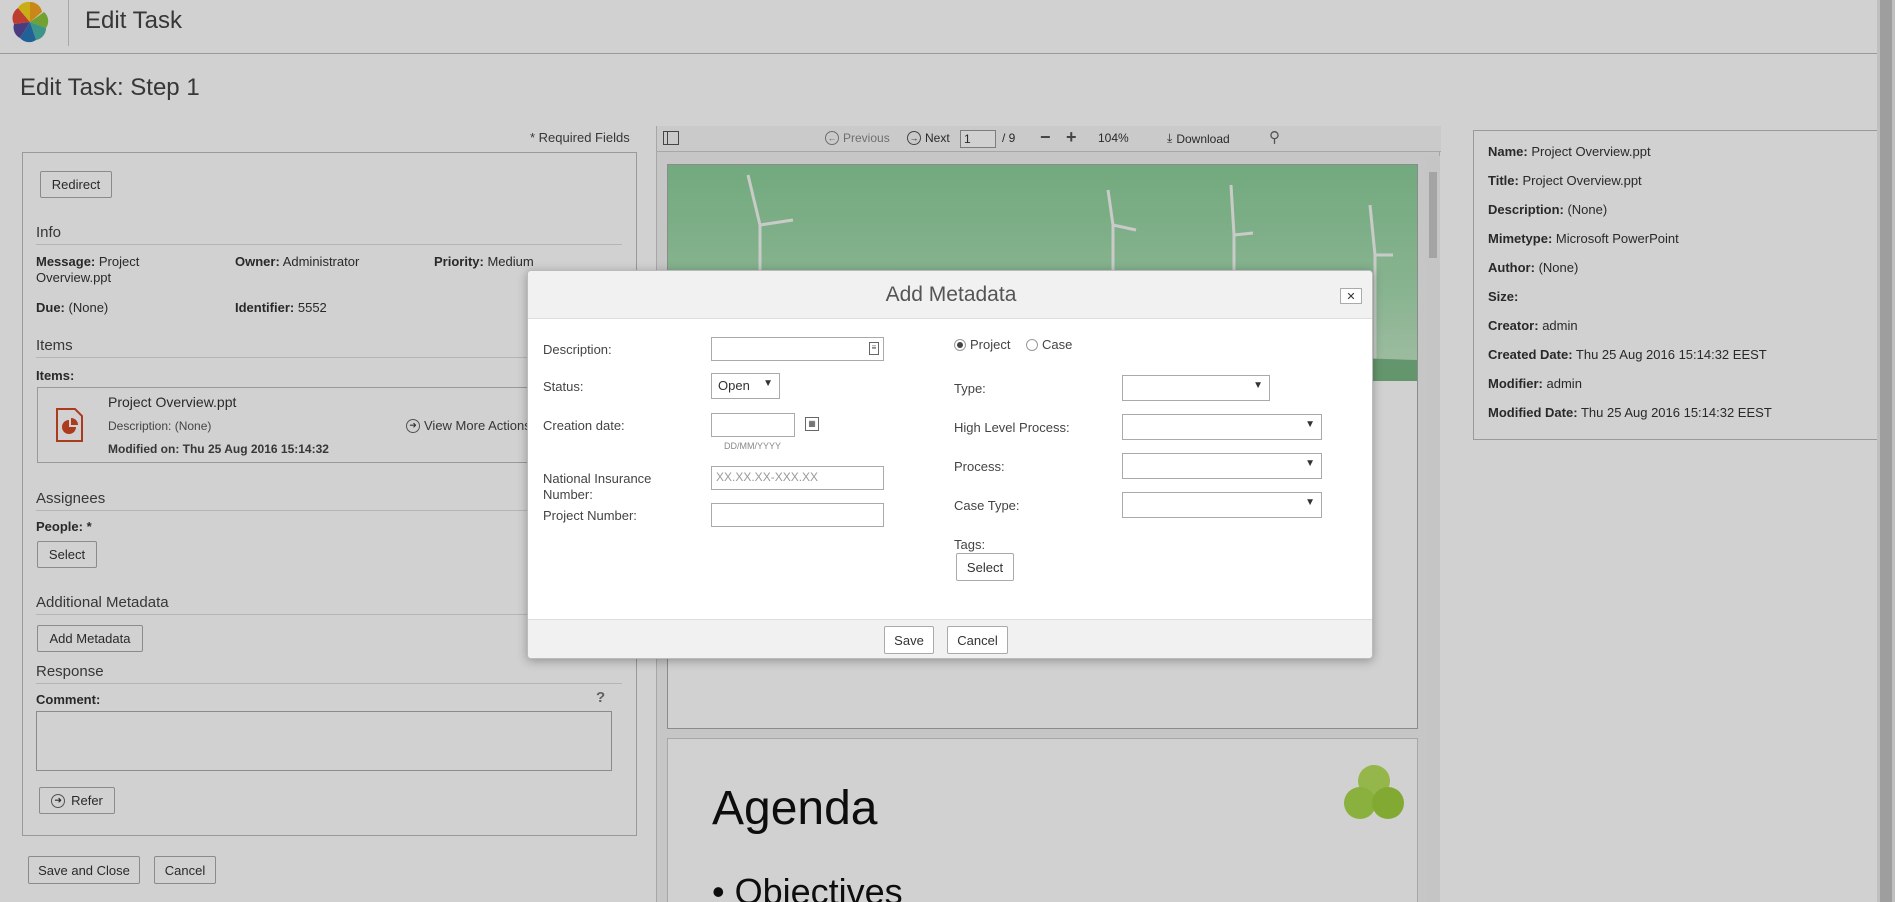 The width and height of the screenshot is (1895, 902). I want to click on cancel-dialog-button: Cancel, so click(977, 640).